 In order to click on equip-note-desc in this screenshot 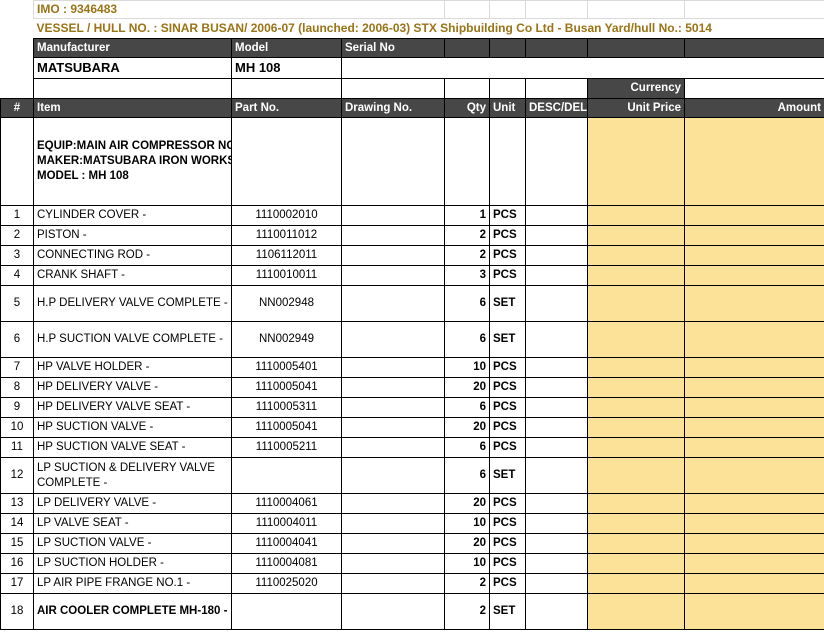, I will do `click(556, 161)`.